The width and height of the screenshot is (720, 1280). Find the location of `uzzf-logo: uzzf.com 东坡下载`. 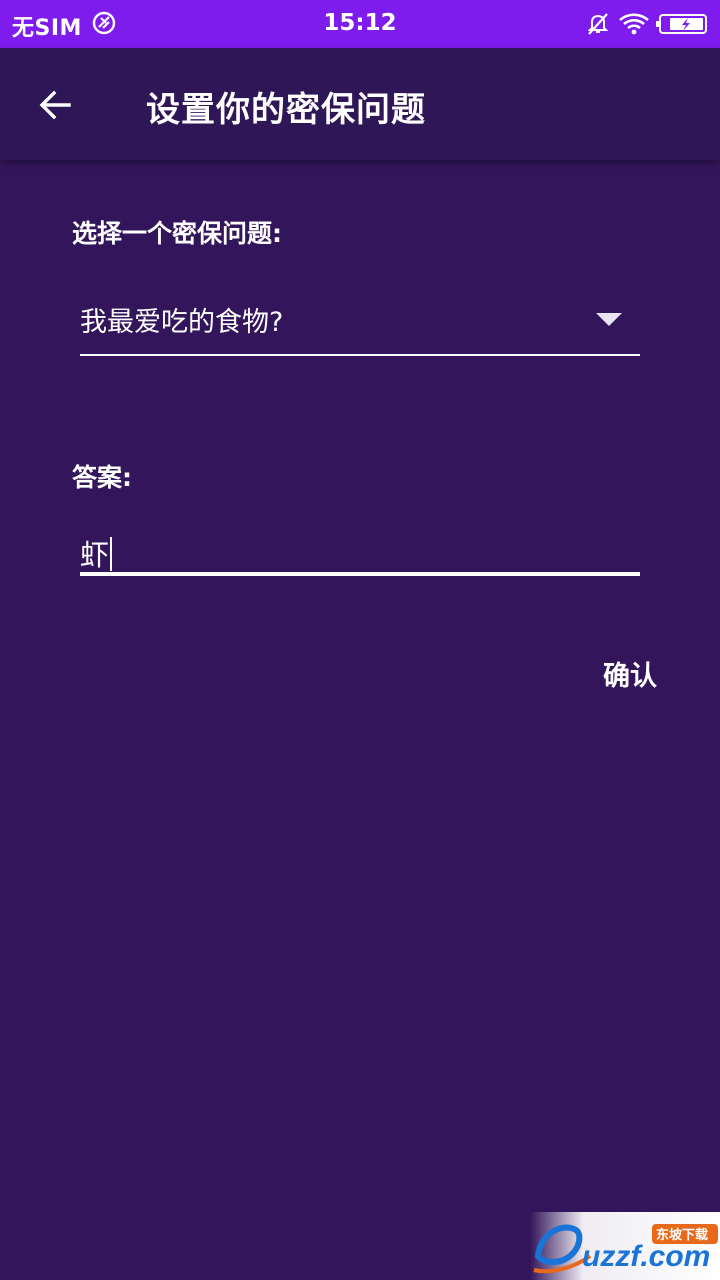

uzzf-logo: uzzf.com 东坡下载 is located at coordinates (625, 1249).